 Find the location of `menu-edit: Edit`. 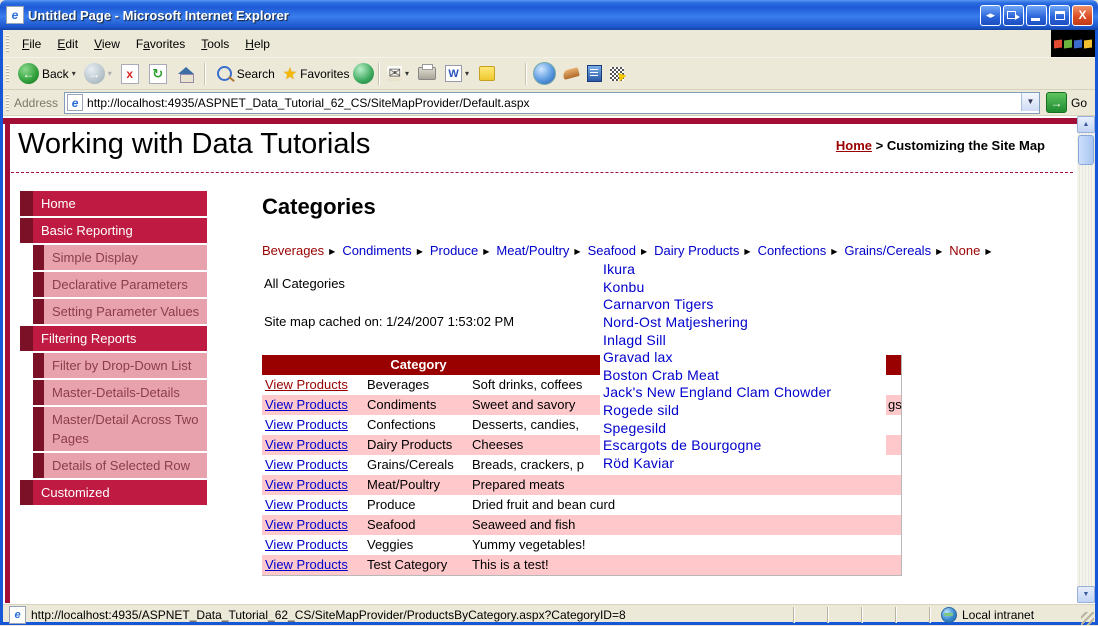

menu-edit: Edit is located at coordinates (67, 44).